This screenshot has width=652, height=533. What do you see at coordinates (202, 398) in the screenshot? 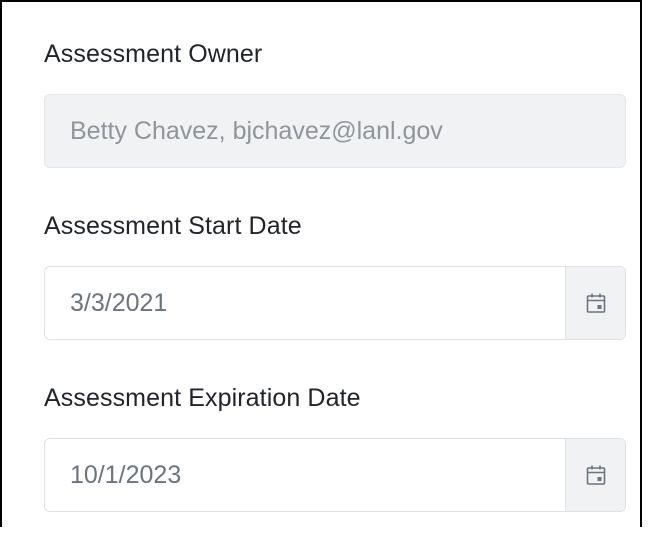
I see `assessment-expiration-date-label: Assessment Expiration Date` at bounding box center [202, 398].